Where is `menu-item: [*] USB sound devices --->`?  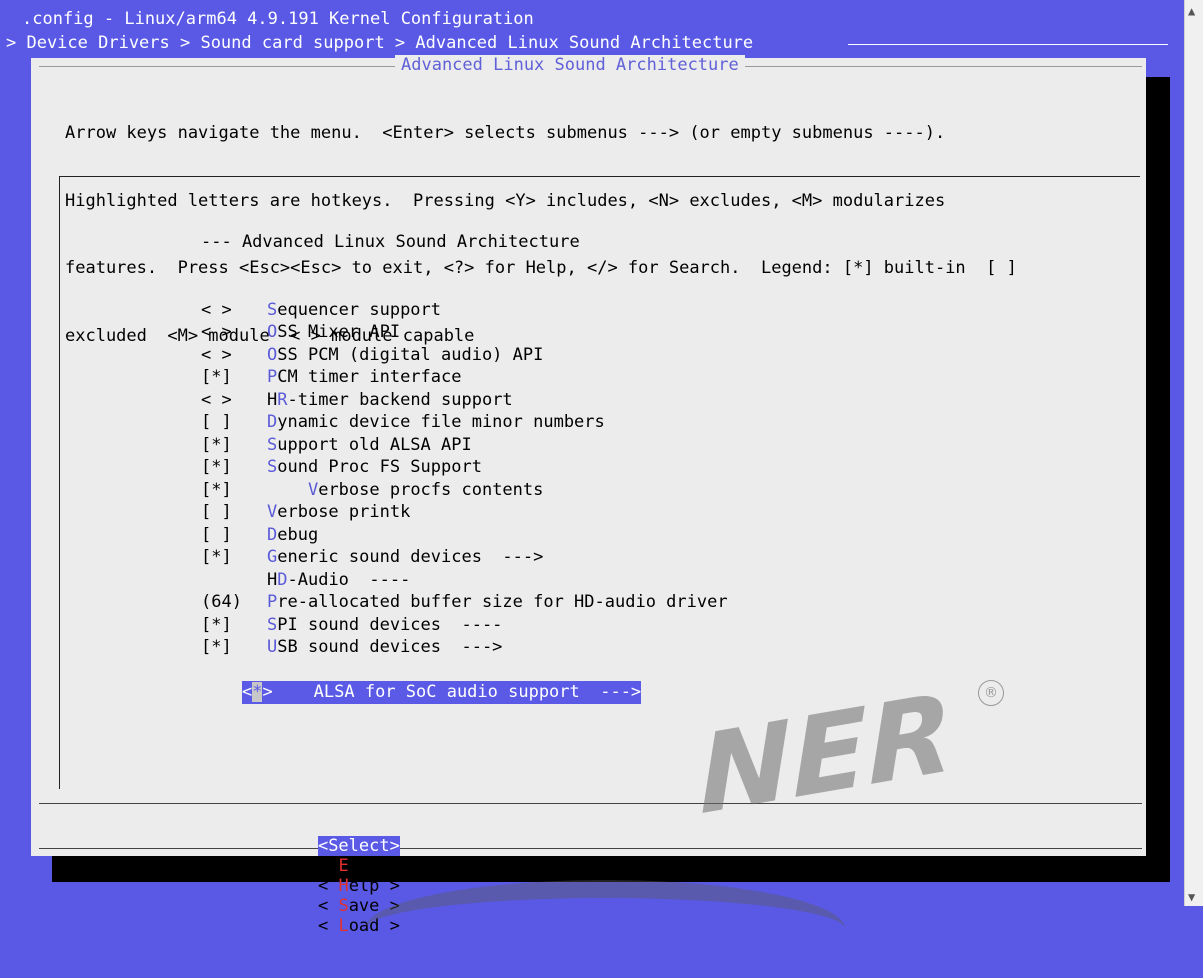 menu-item: [*] USB sound devices ---> is located at coordinates (464, 647).